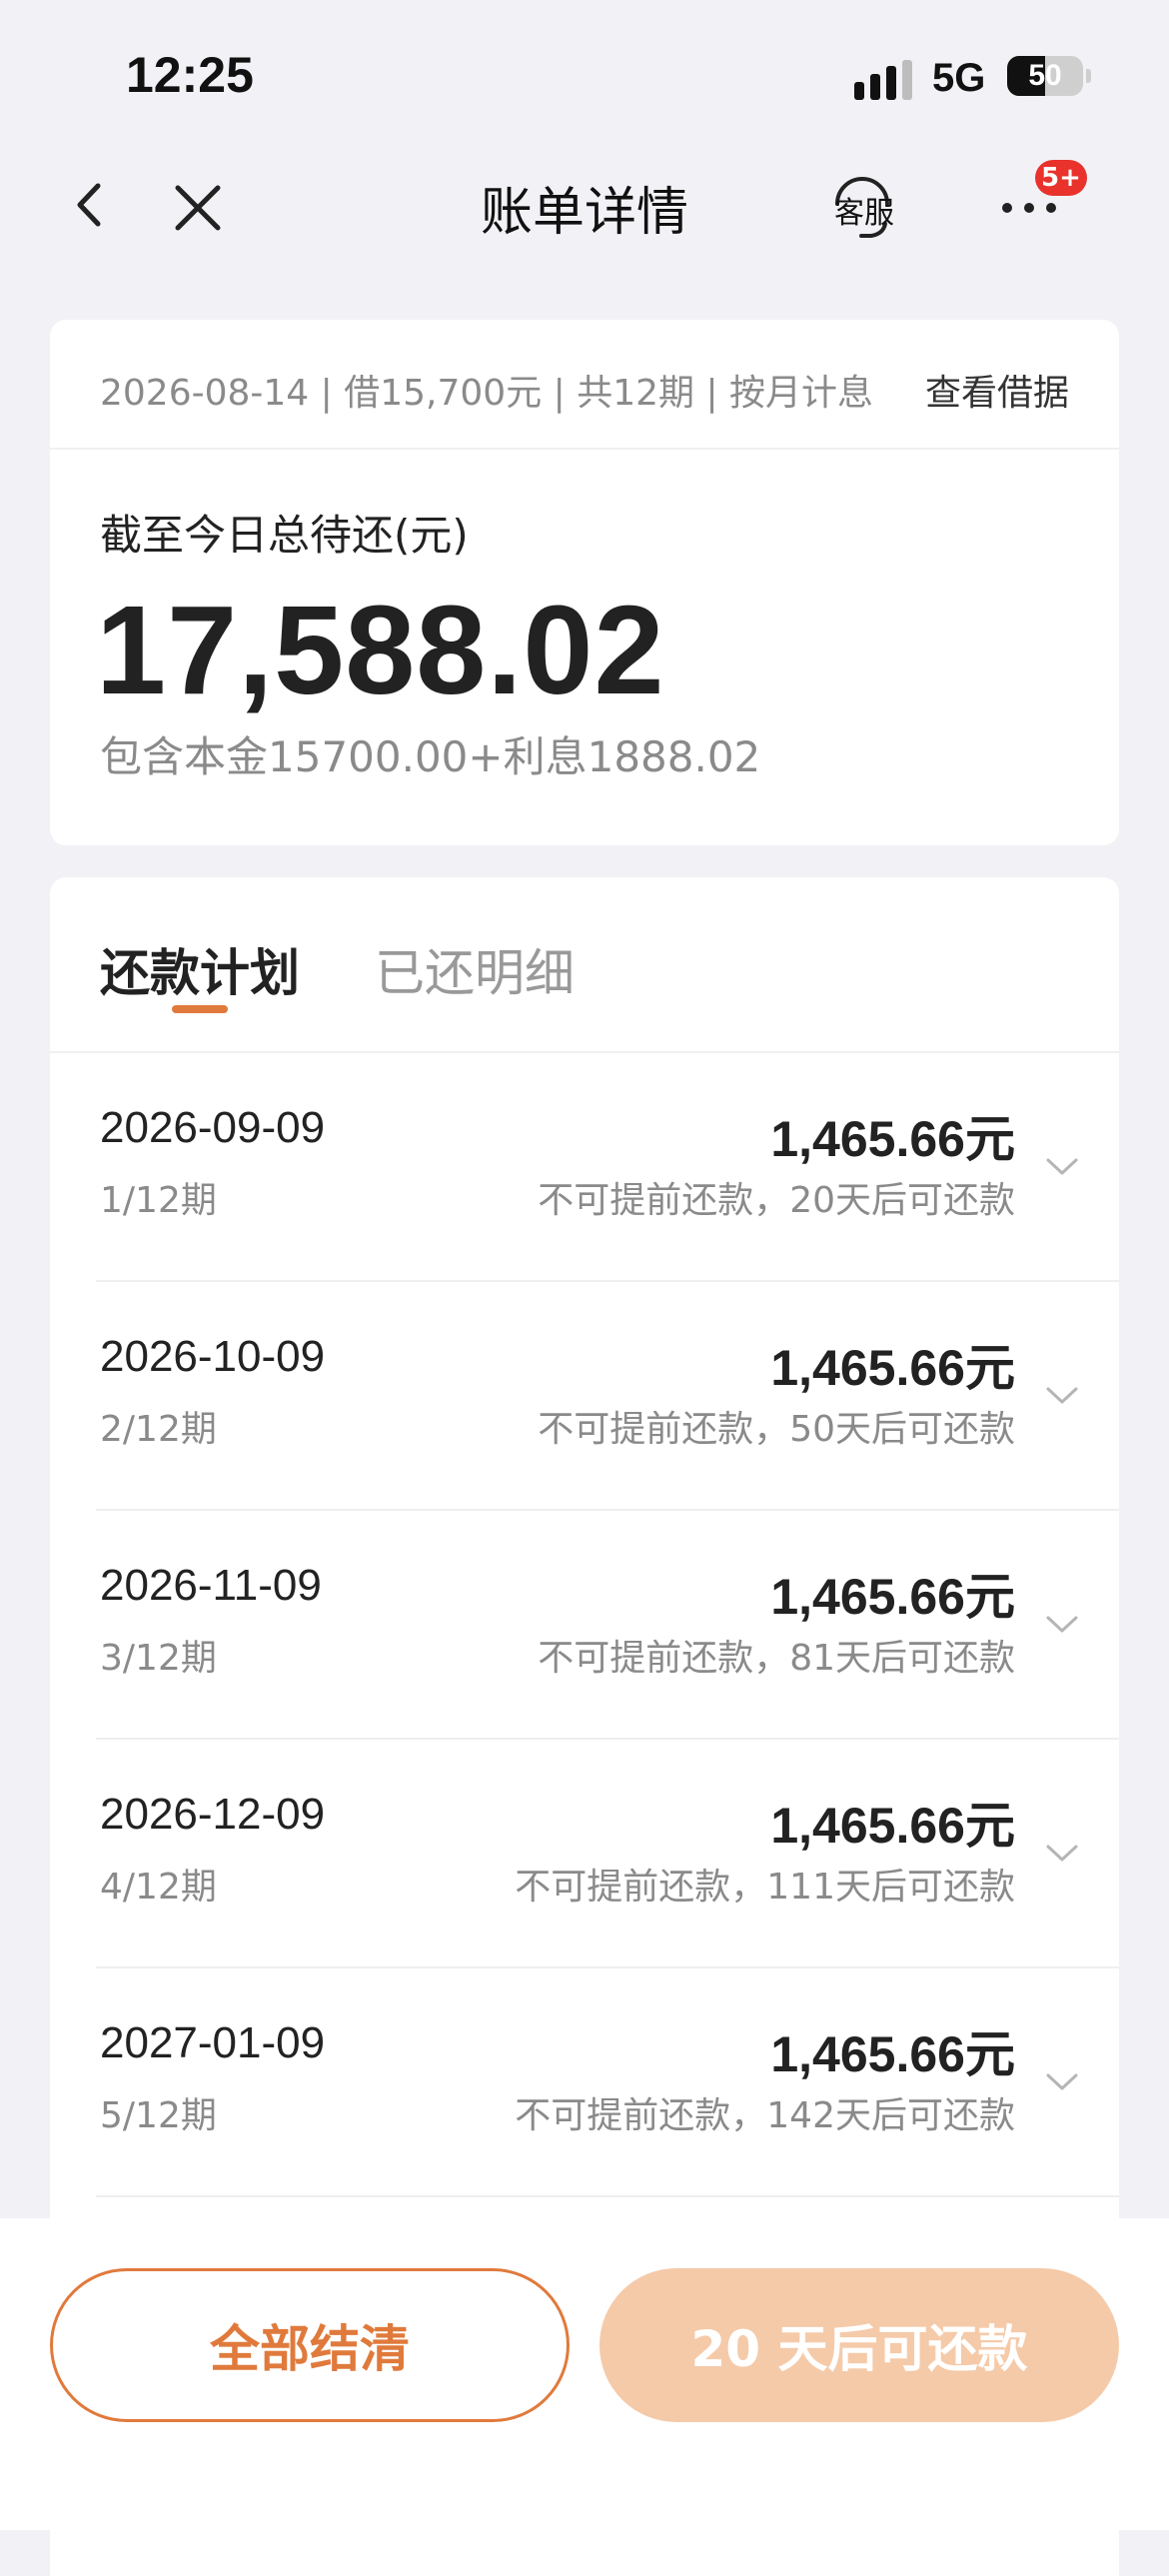 The image size is (1169, 2576). I want to click on installment-note: 不可提前还款，20天后可还款, so click(776, 1200).